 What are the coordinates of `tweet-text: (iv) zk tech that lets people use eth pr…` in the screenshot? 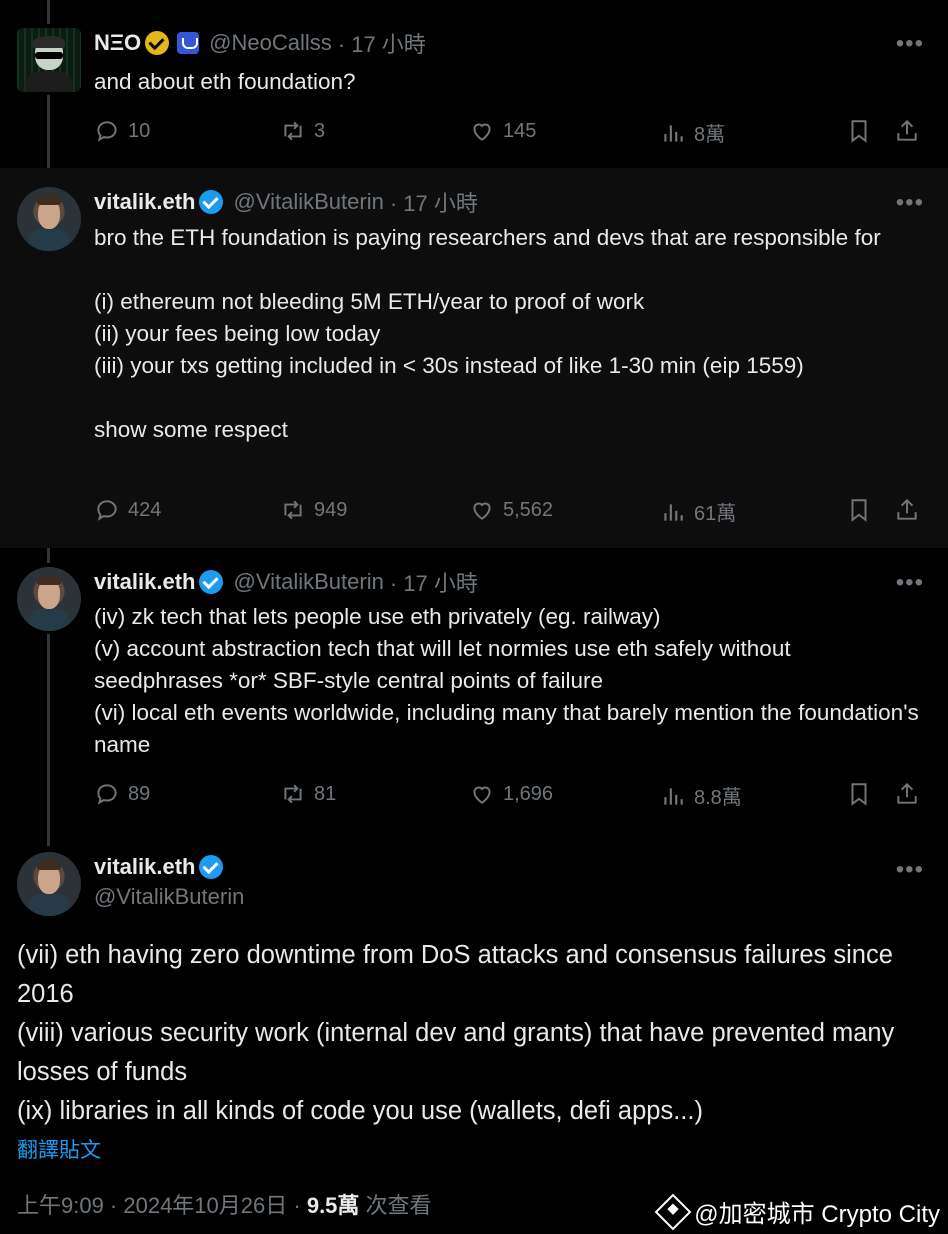 It's located at (506, 680).